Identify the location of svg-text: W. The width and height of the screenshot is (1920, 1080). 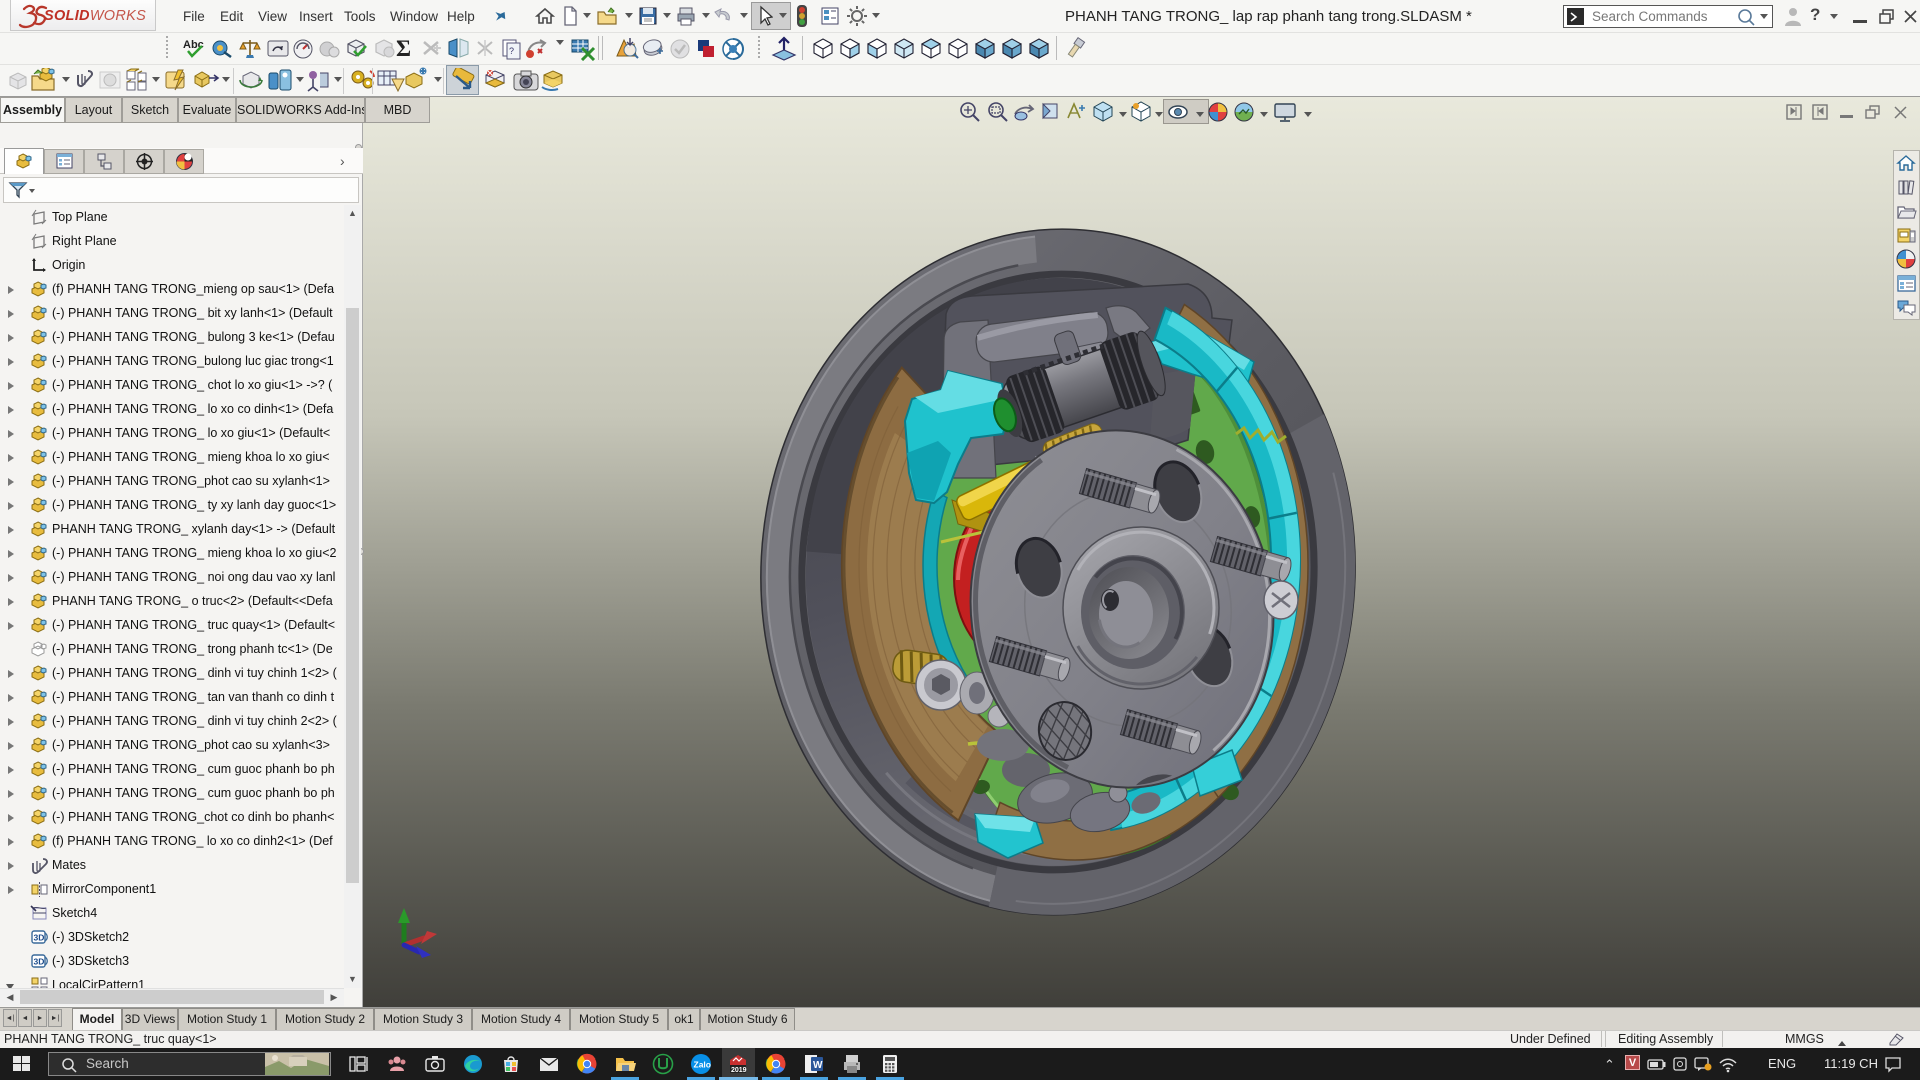
(818, 1065).